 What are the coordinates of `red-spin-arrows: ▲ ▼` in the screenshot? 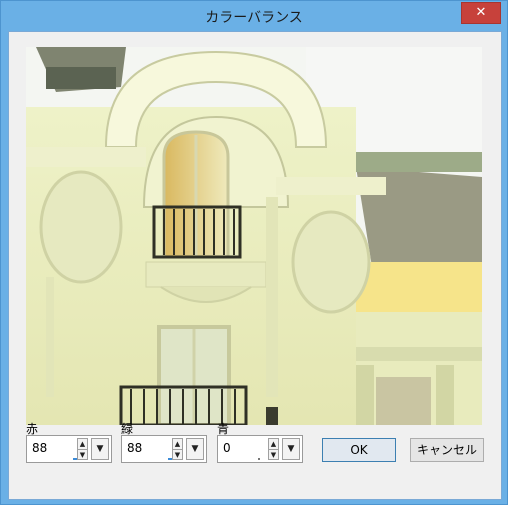 It's located at (82, 449).